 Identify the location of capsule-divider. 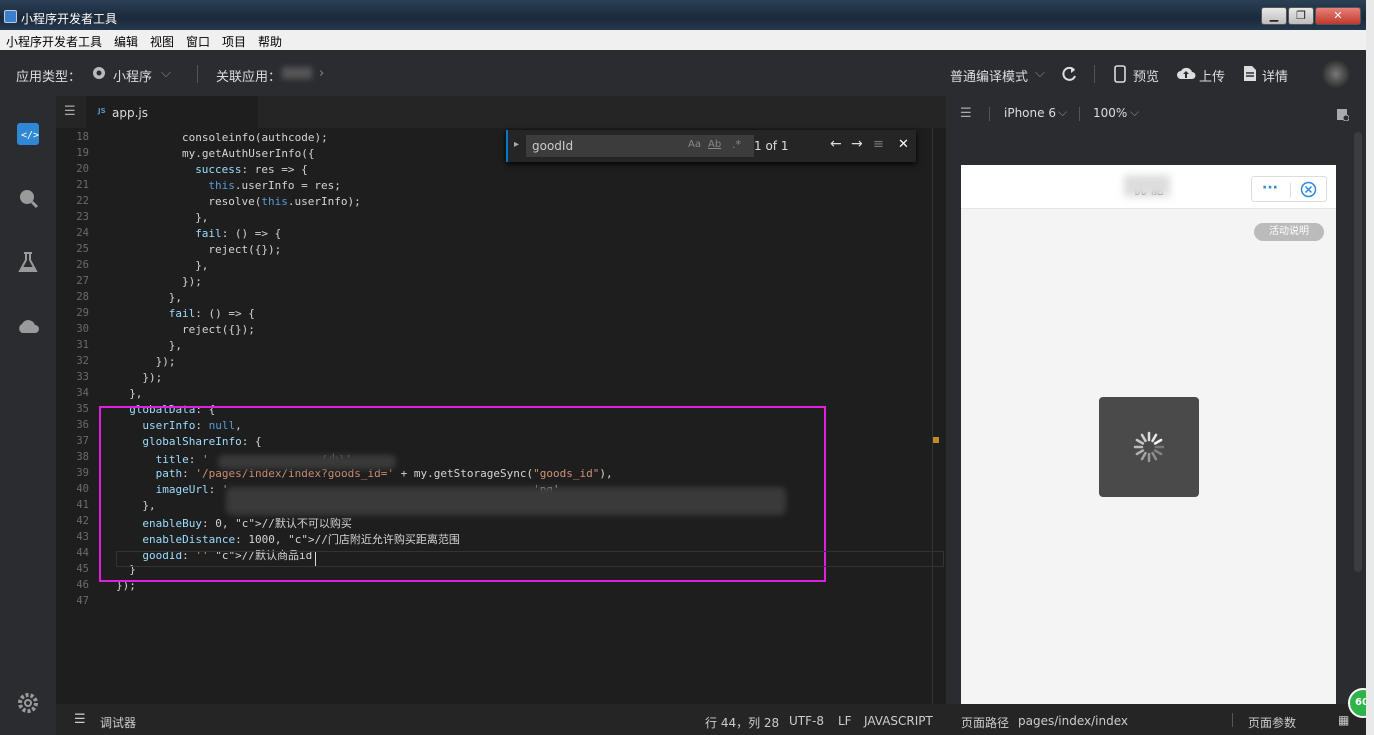
(1290, 190).